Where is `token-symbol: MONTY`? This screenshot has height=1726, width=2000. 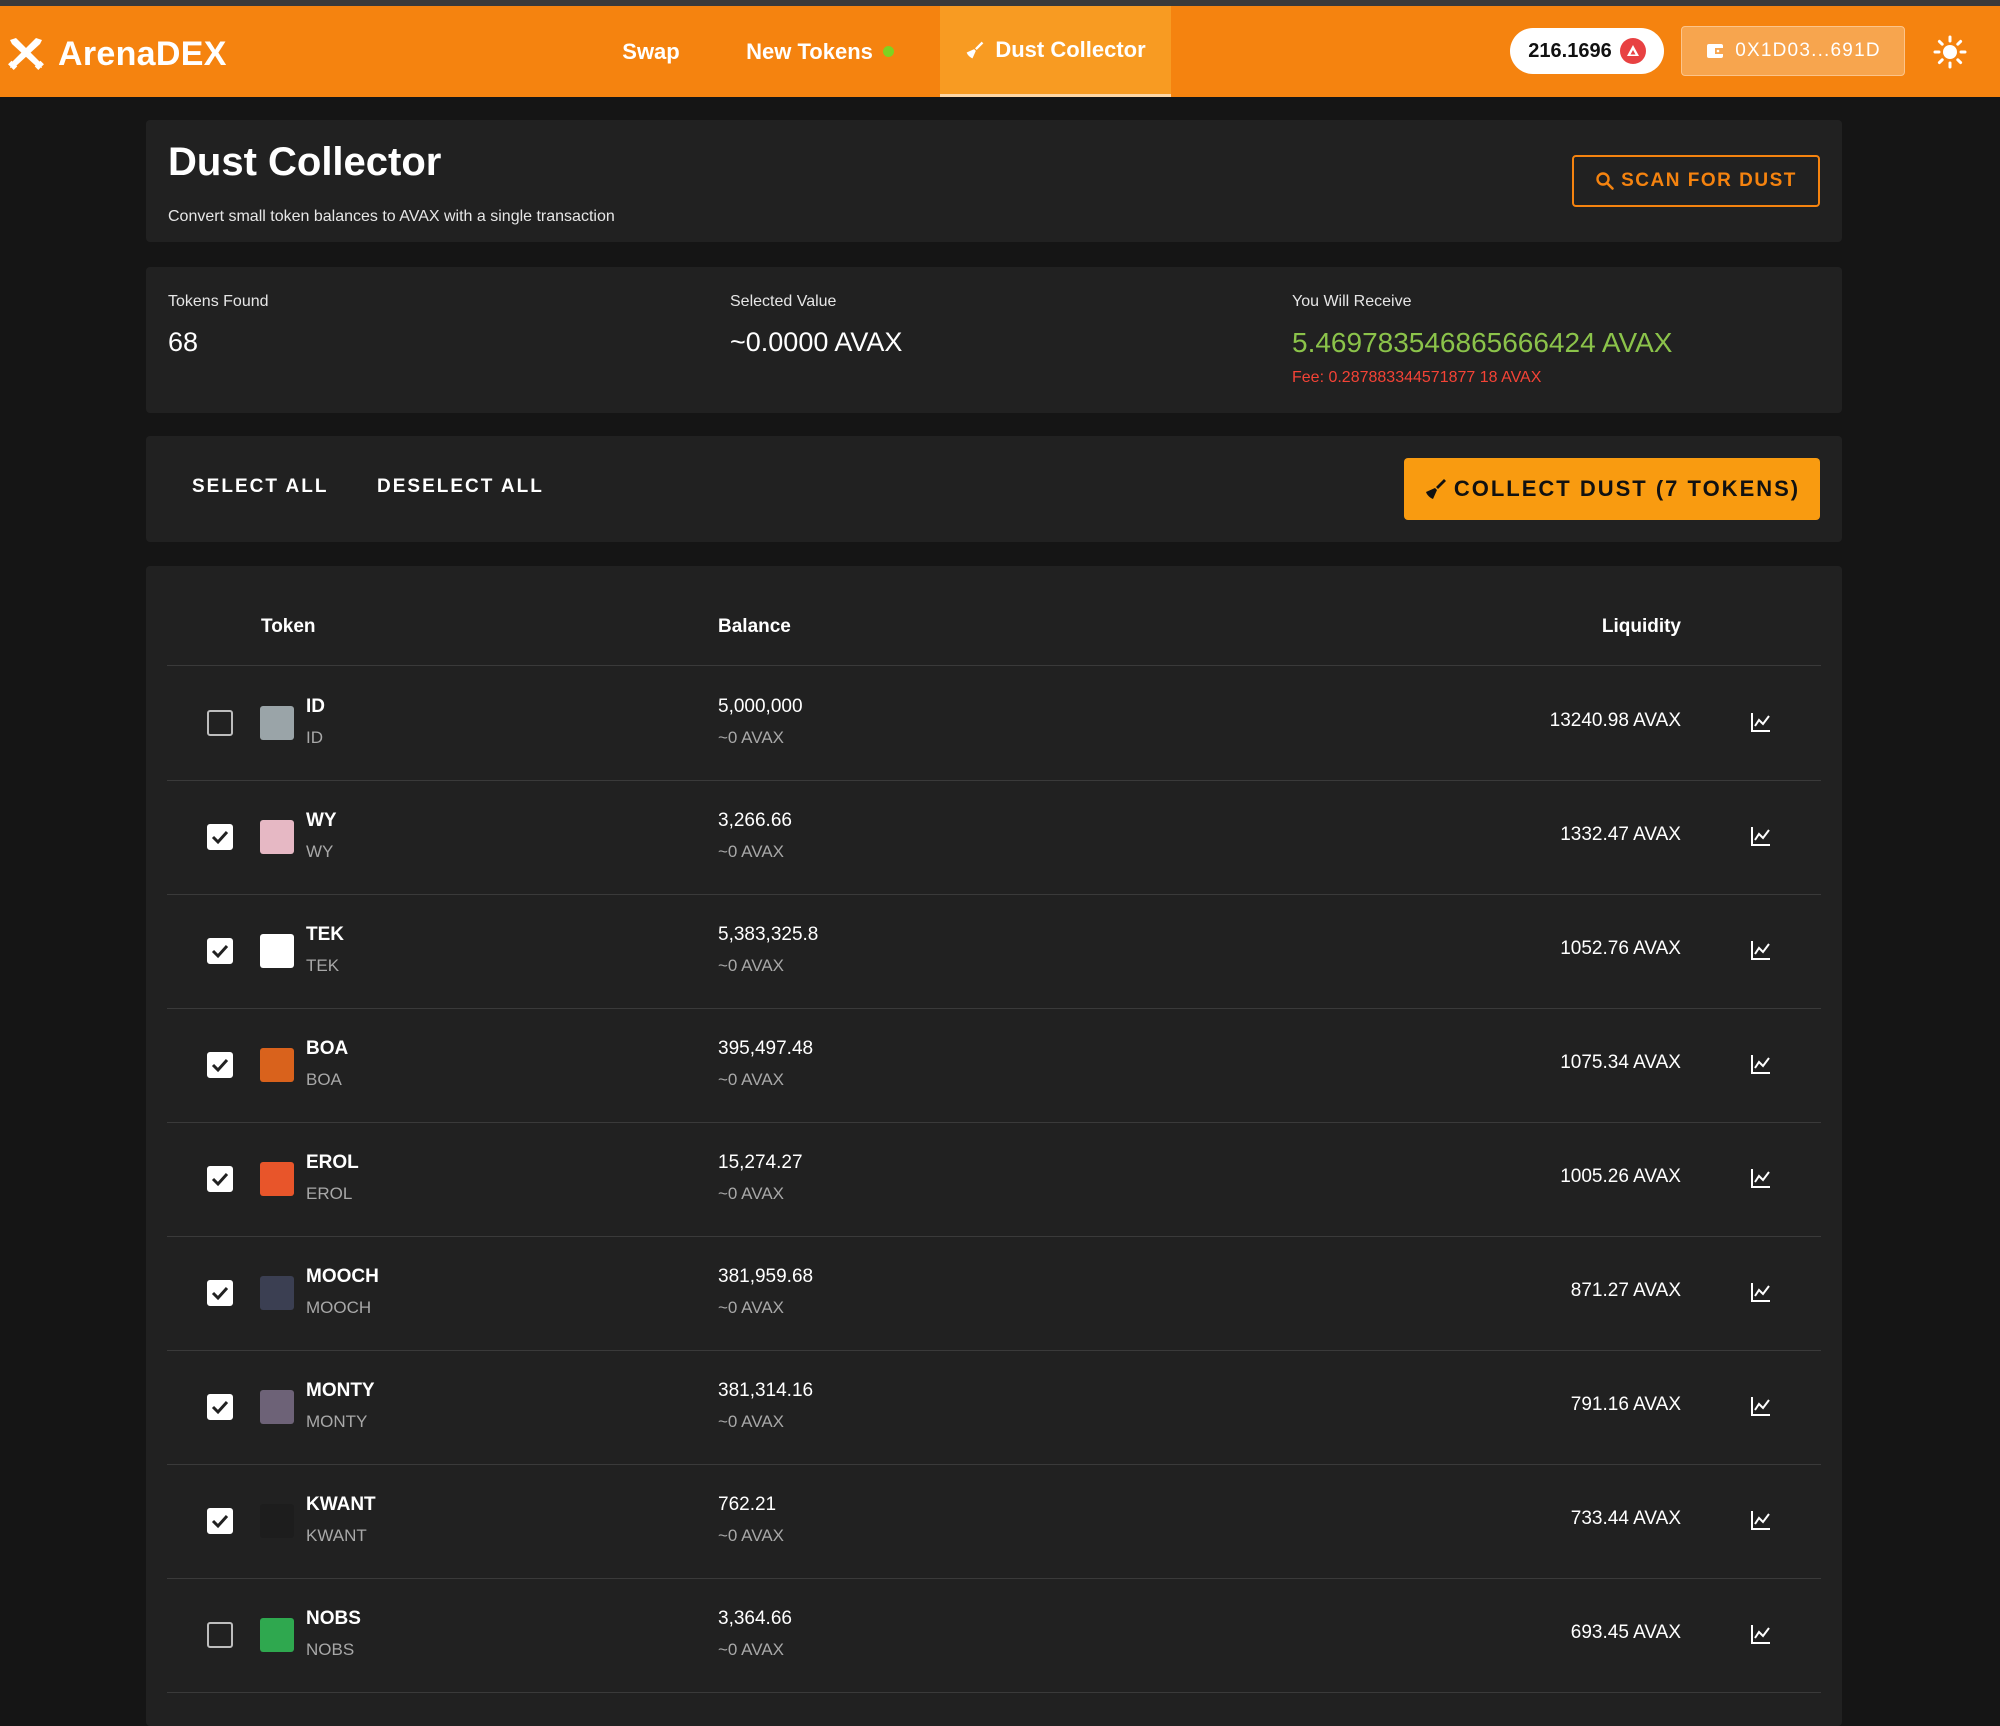
token-symbol: MONTY is located at coordinates (337, 1421).